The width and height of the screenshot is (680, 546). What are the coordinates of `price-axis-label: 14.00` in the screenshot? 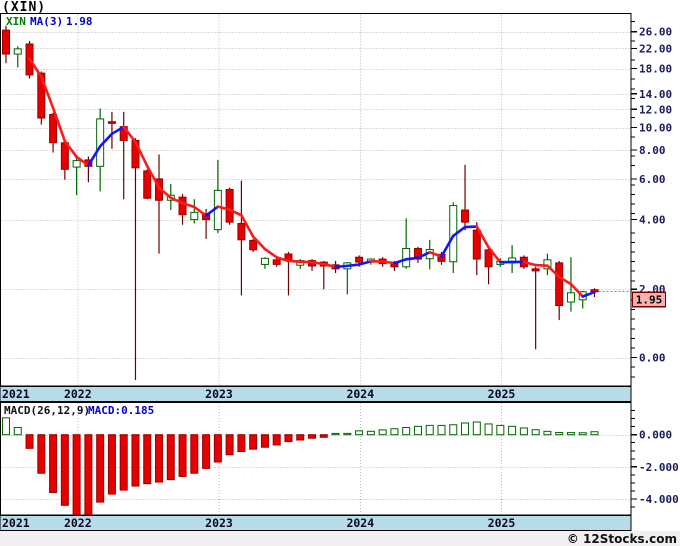 It's located at (655, 94).